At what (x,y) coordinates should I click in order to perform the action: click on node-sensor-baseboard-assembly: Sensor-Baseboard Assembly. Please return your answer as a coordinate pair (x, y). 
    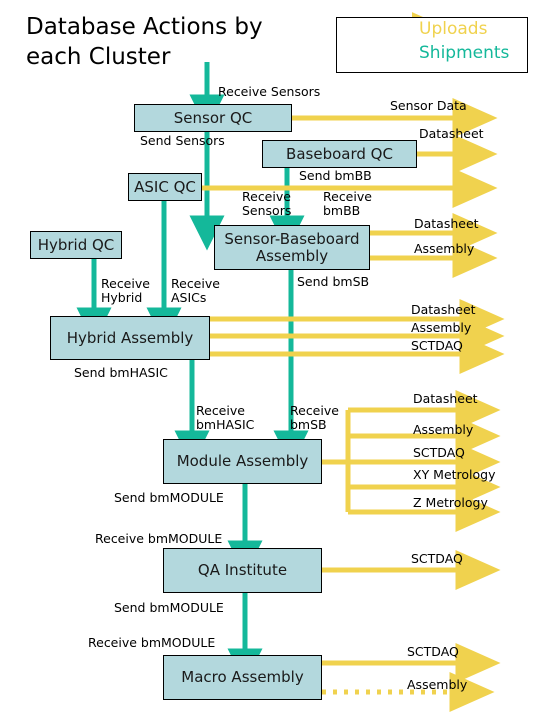
    Looking at the image, I should click on (292, 247).